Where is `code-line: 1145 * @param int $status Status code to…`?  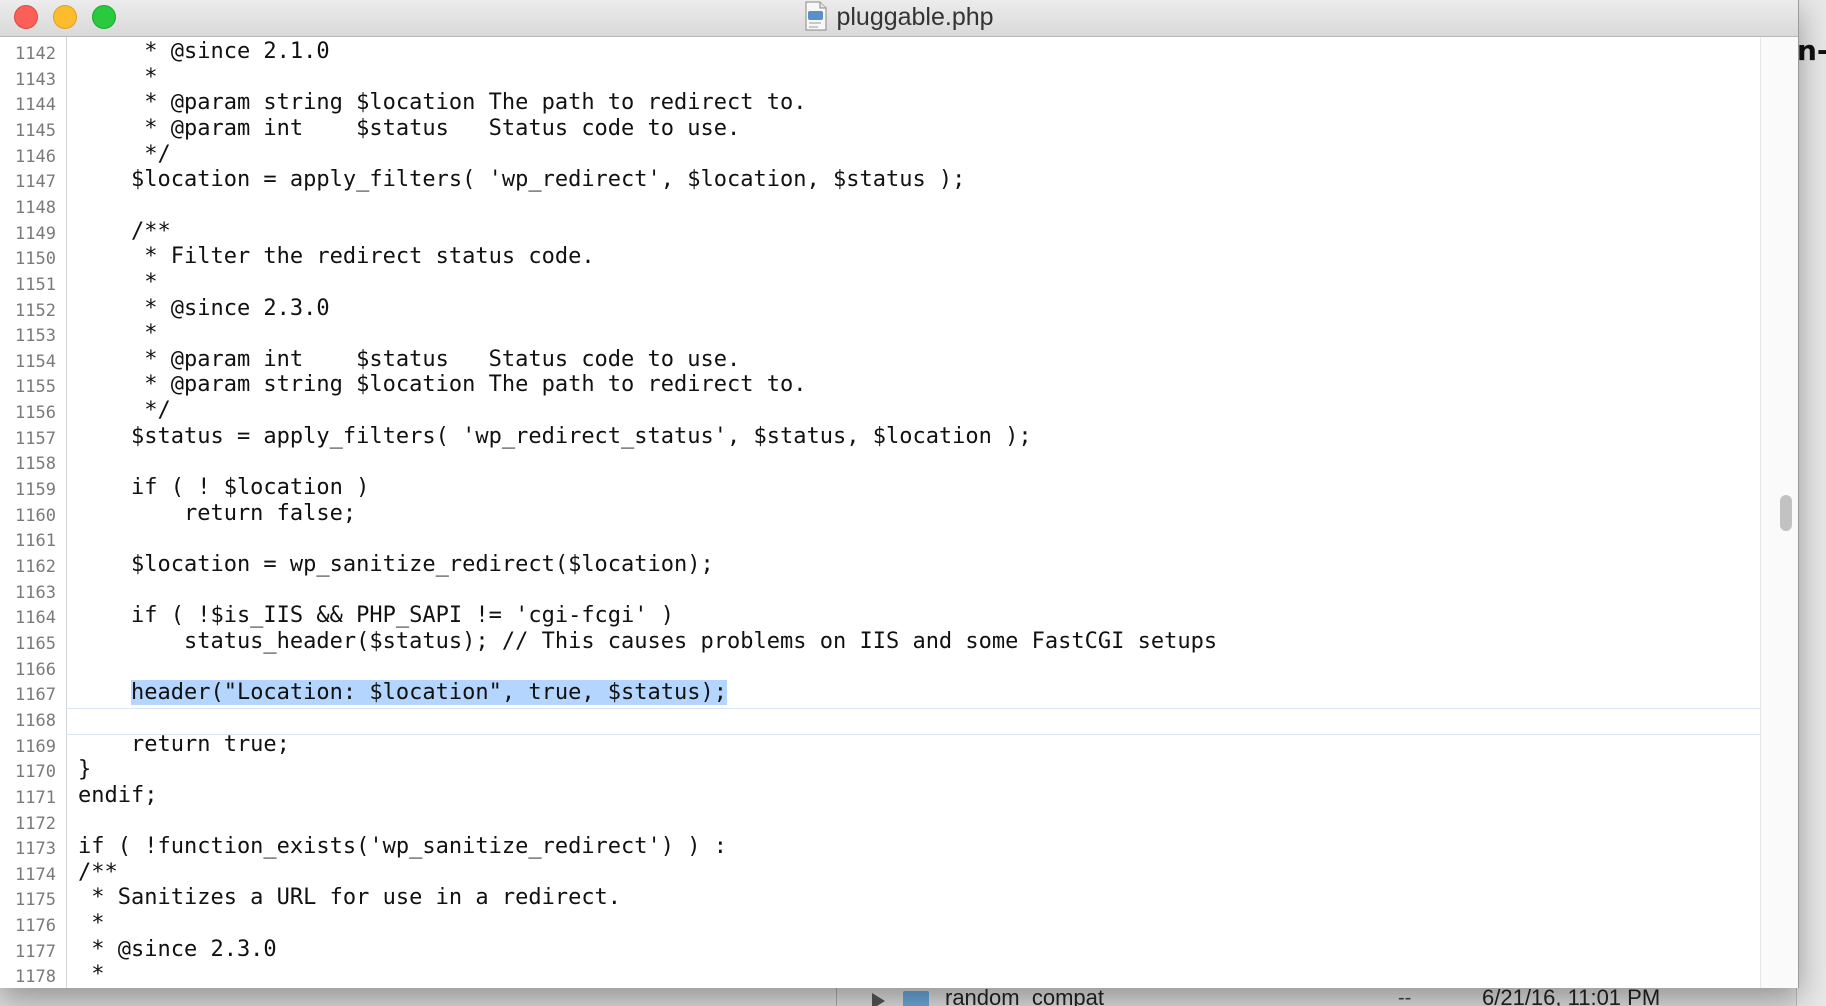 code-line: 1145 * @param int $status Status code to… is located at coordinates (880, 129).